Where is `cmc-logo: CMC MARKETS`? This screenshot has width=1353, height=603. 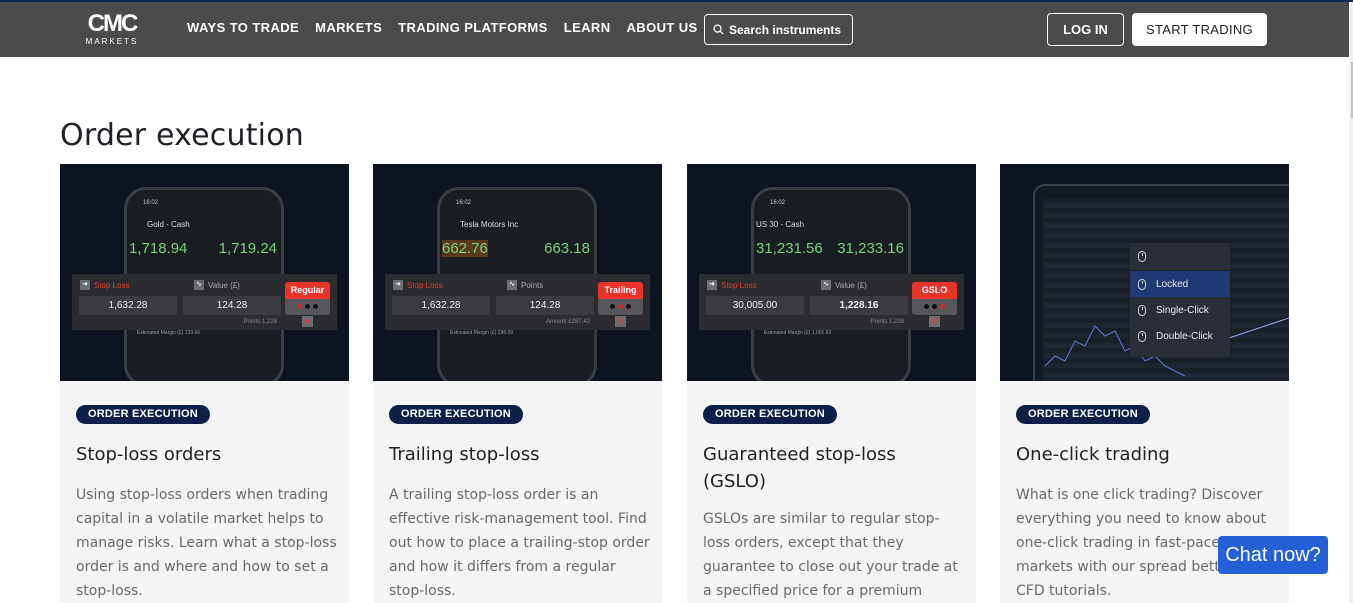 cmc-logo: CMC MARKETS is located at coordinates (112, 30).